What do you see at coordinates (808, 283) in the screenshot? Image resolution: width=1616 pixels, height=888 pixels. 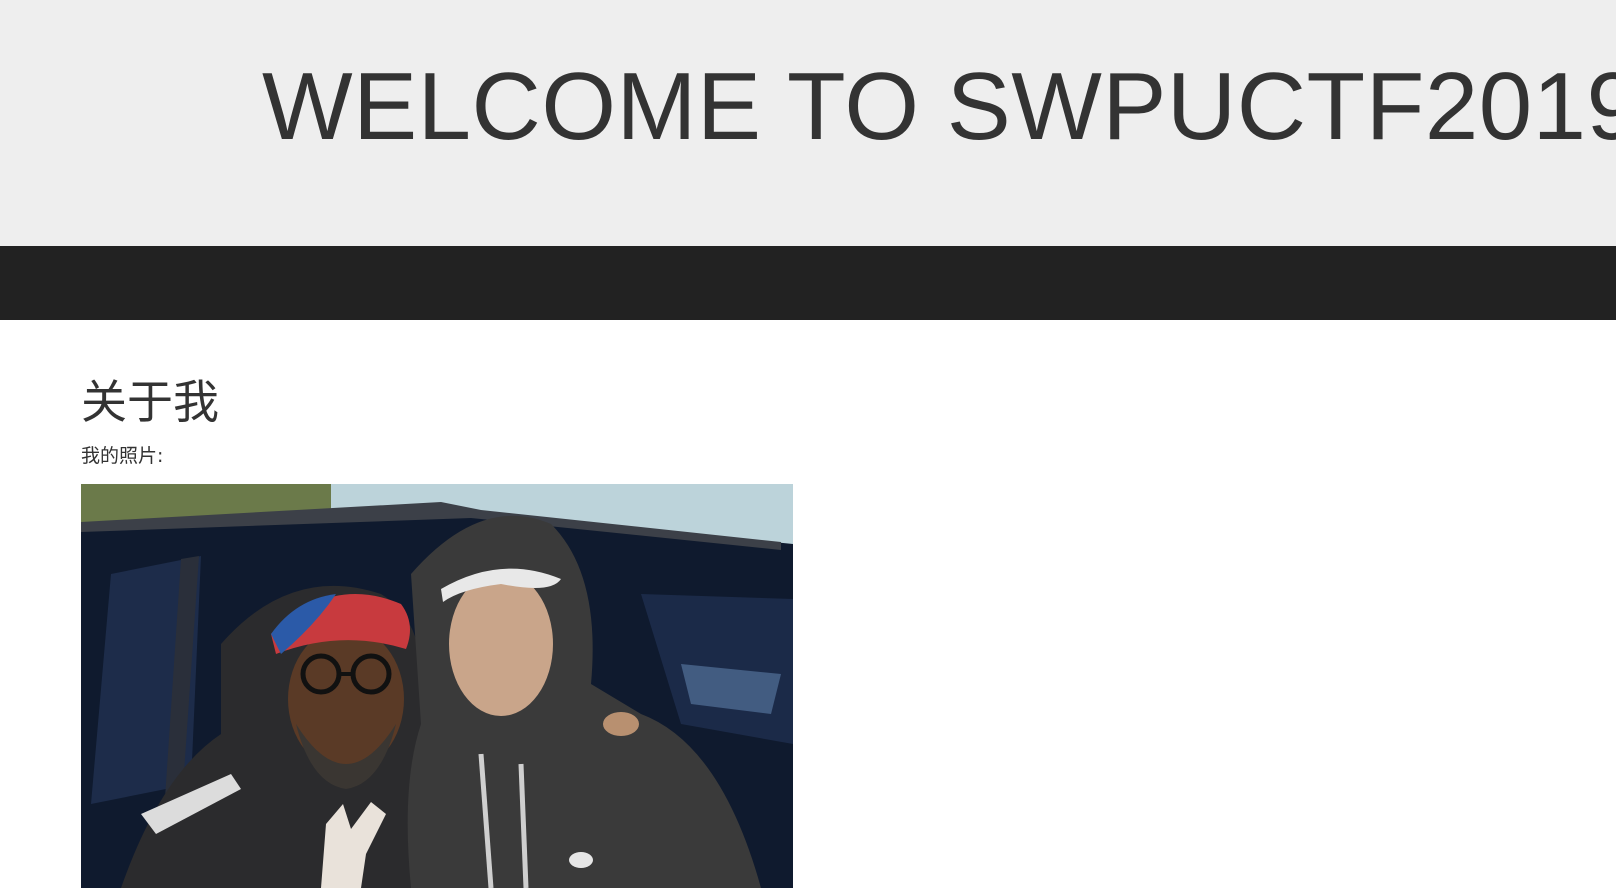 I see `navbar` at bounding box center [808, 283].